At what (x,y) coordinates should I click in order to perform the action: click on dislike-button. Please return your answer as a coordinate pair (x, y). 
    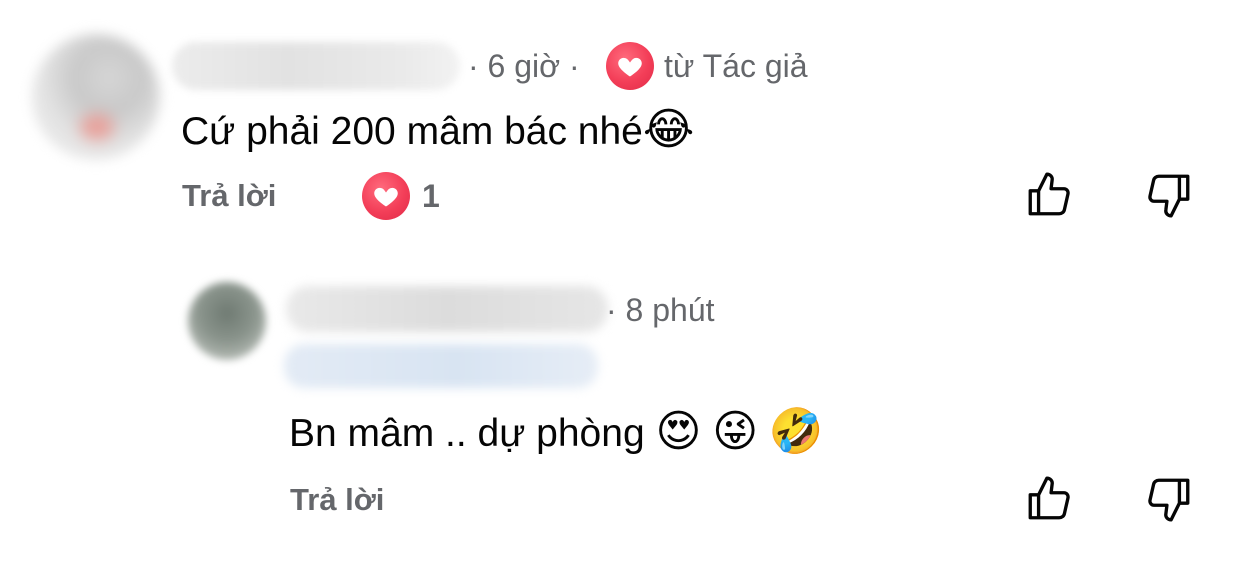
    Looking at the image, I should click on (1169, 195).